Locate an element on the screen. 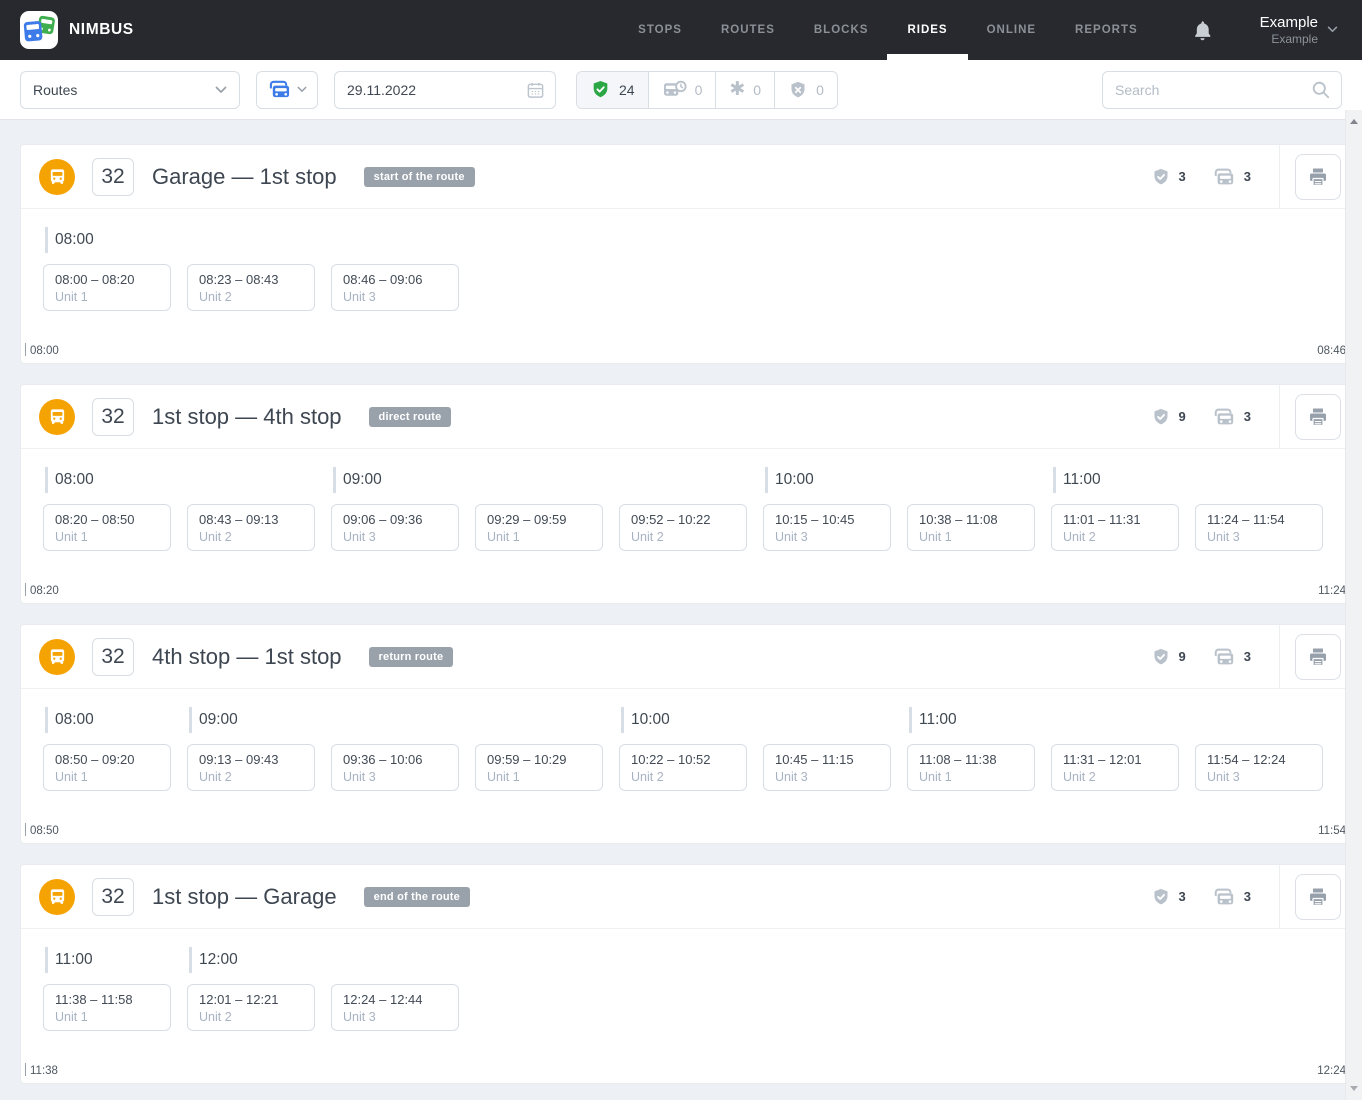 This screenshot has width=1362, height=1100. ride-card: 10:15 – 10:45 Unit 3 is located at coordinates (827, 527).